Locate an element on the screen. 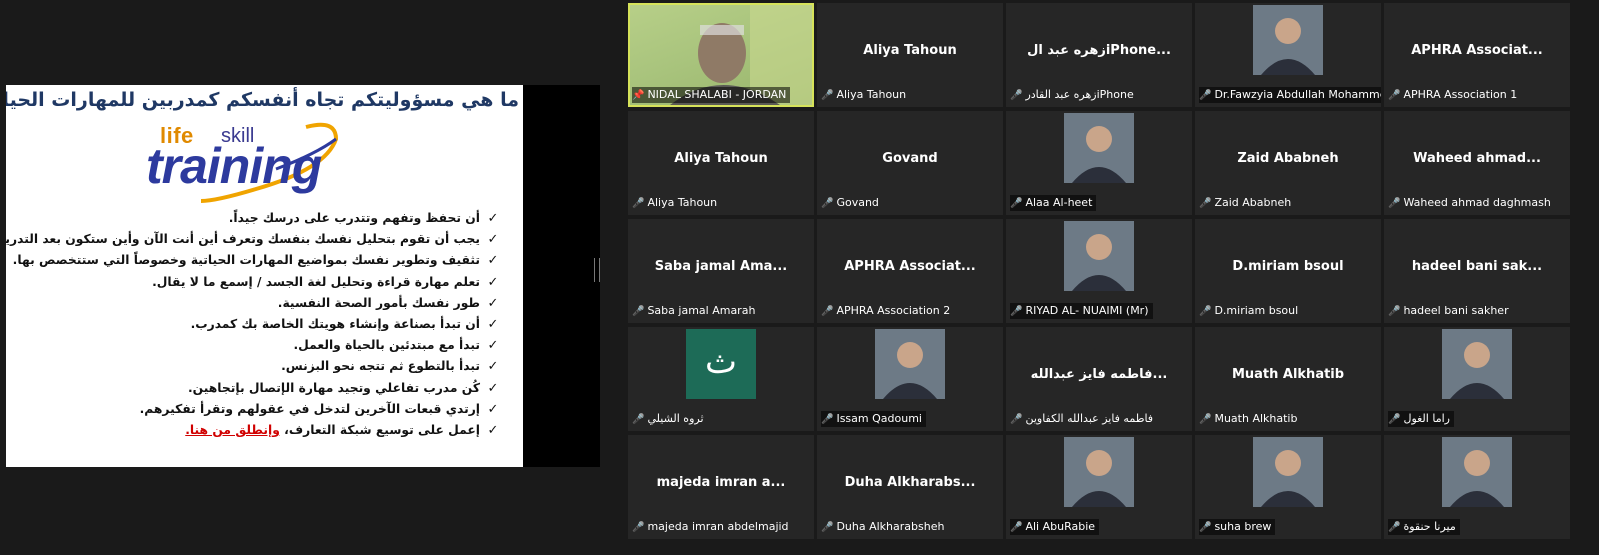 Image resolution: width=1599 pixels, height=555 pixels. participant-display-name: Muath Alkhatib is located at coordinates (1288, 374).